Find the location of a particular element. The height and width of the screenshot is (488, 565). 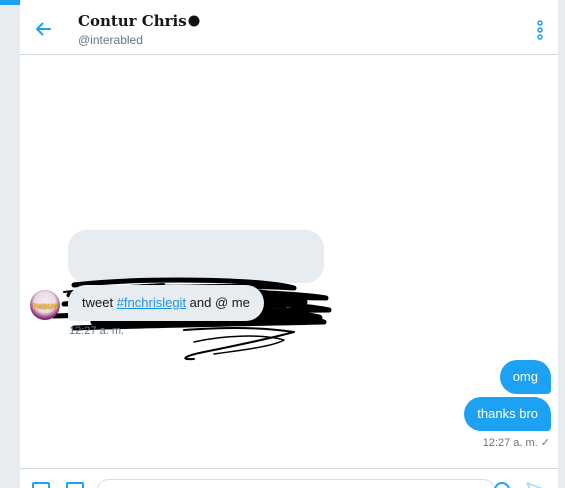

conversation-title-text: Contur Chris is located at coordinates (132, 21).